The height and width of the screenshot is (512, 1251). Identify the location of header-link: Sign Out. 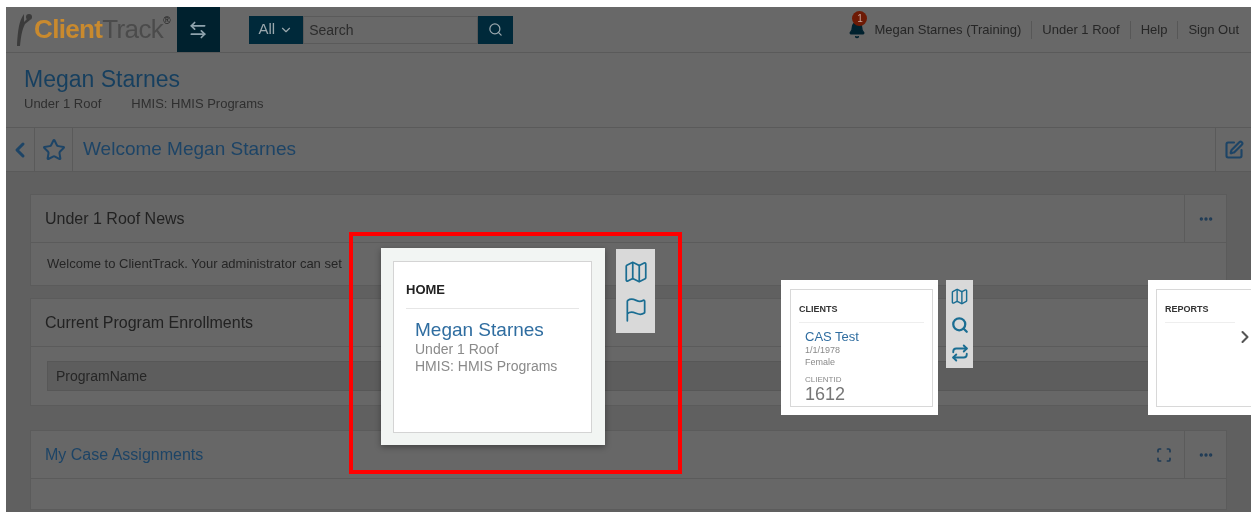
(1213, 29).